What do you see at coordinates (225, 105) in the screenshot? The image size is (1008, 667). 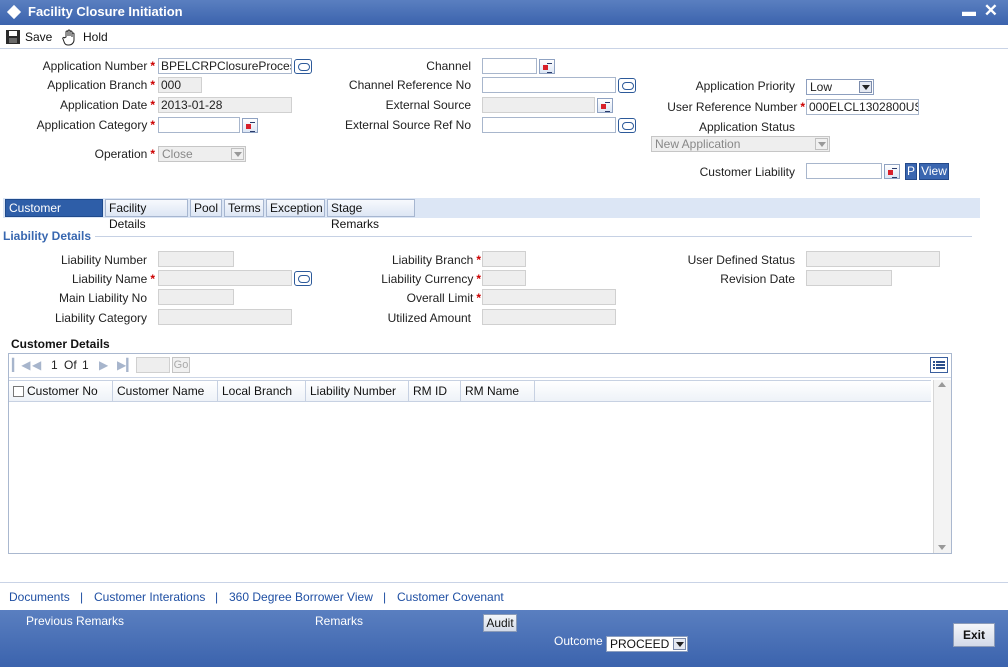 I see `application-date-input: 2013-01-28` at bounding box center [225, 105].